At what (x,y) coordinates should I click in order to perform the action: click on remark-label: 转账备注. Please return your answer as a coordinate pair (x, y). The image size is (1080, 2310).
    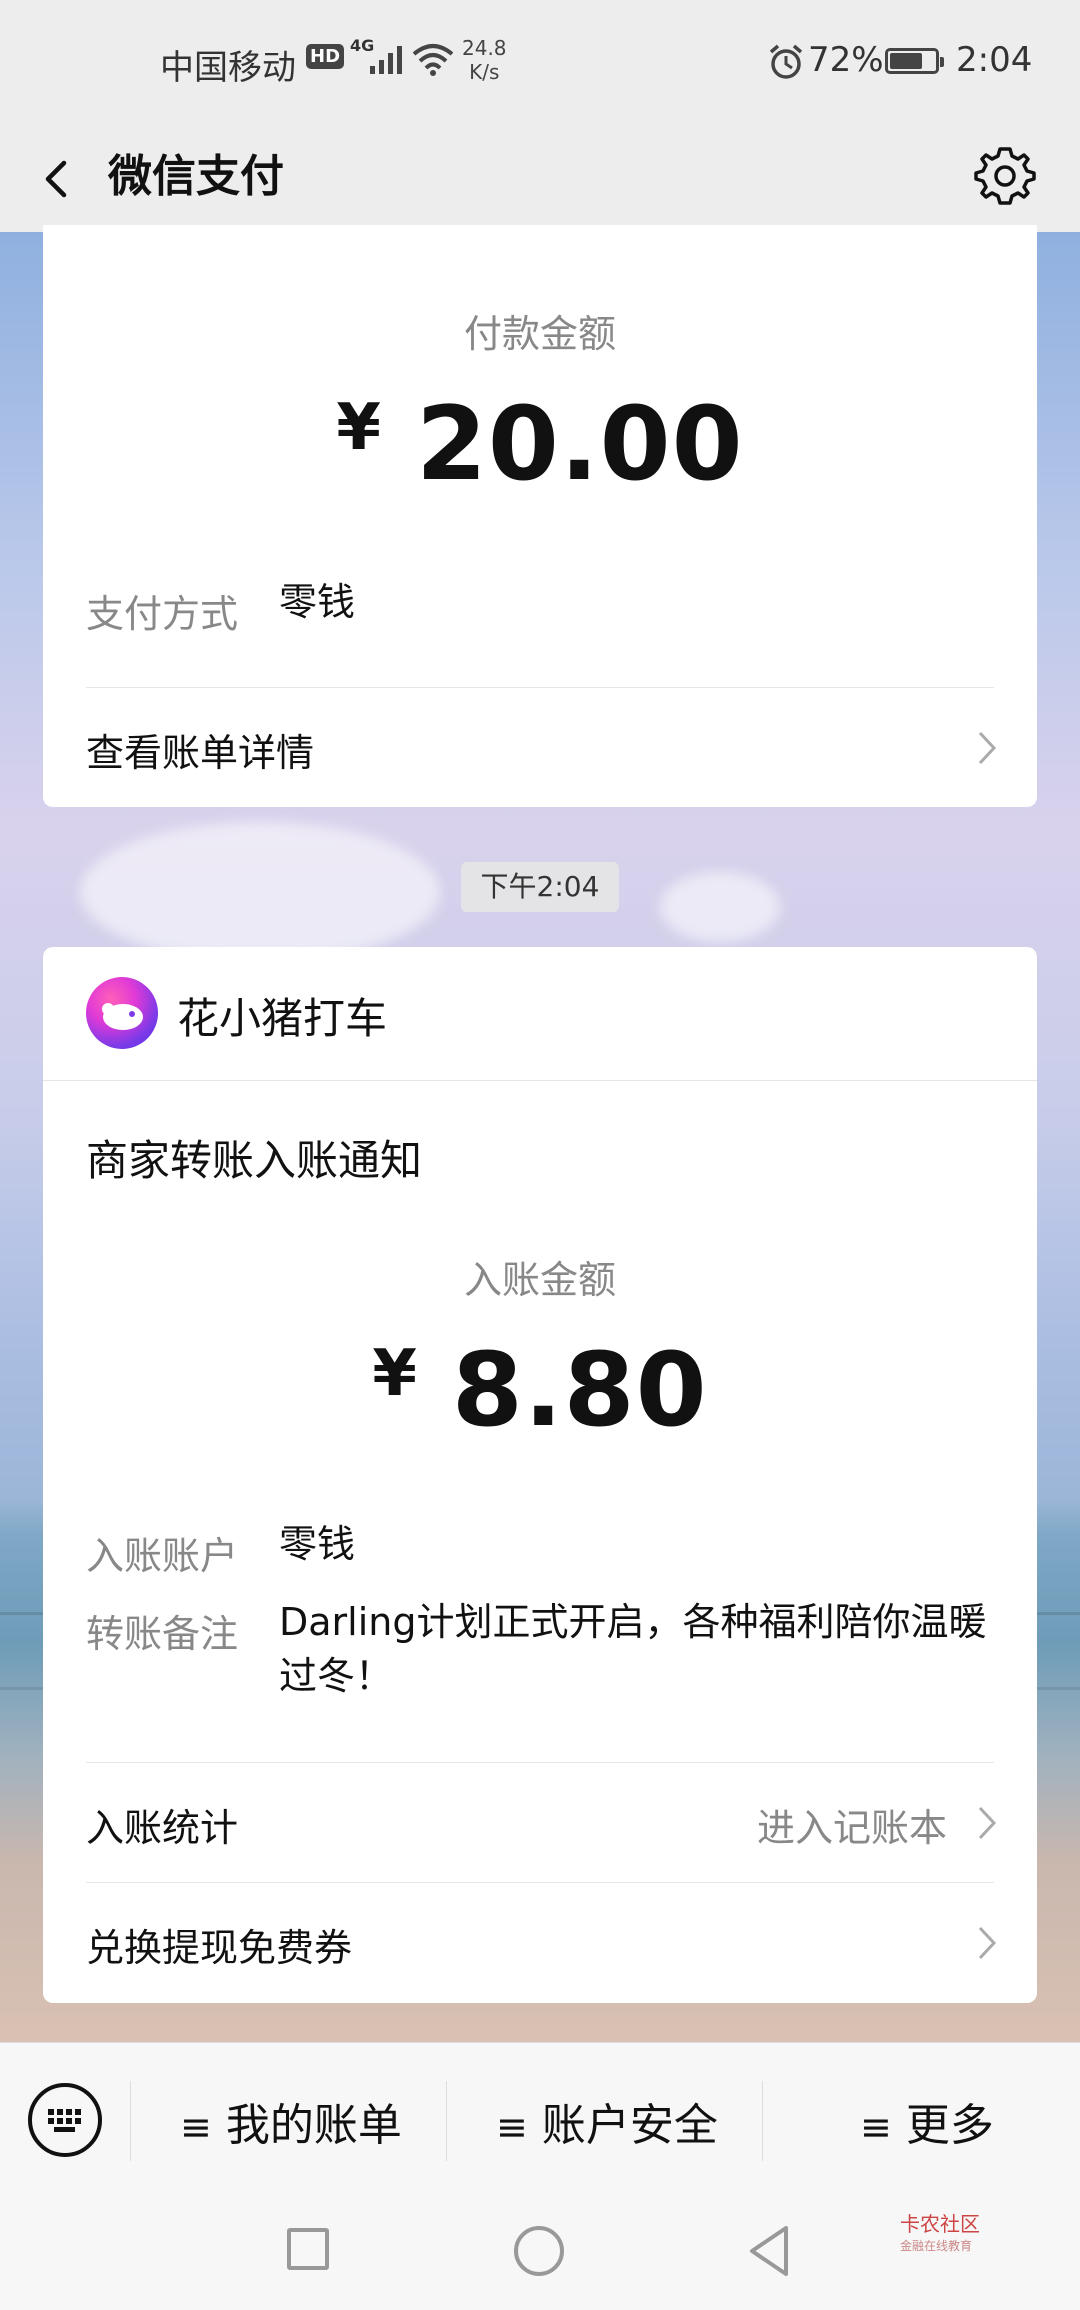
    Looking at the image, I should click on (162, 1634).